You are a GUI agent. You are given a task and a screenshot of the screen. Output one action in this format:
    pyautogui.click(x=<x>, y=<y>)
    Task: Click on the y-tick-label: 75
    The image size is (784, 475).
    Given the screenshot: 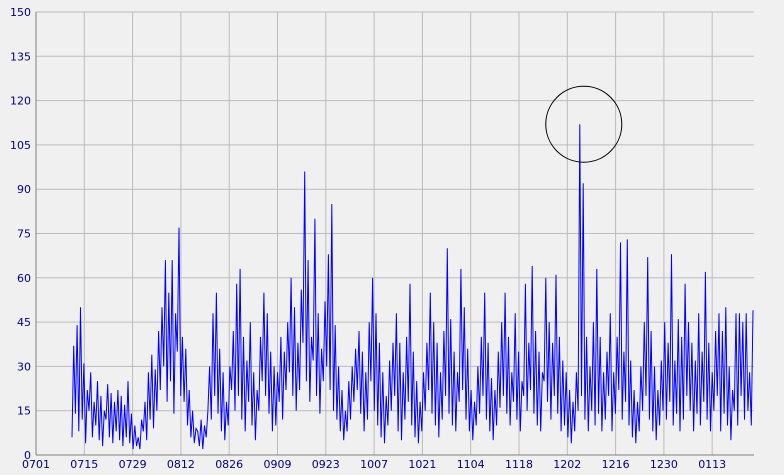 What is the action you would take?
    pyautogui.click(x=24, y=234)
    